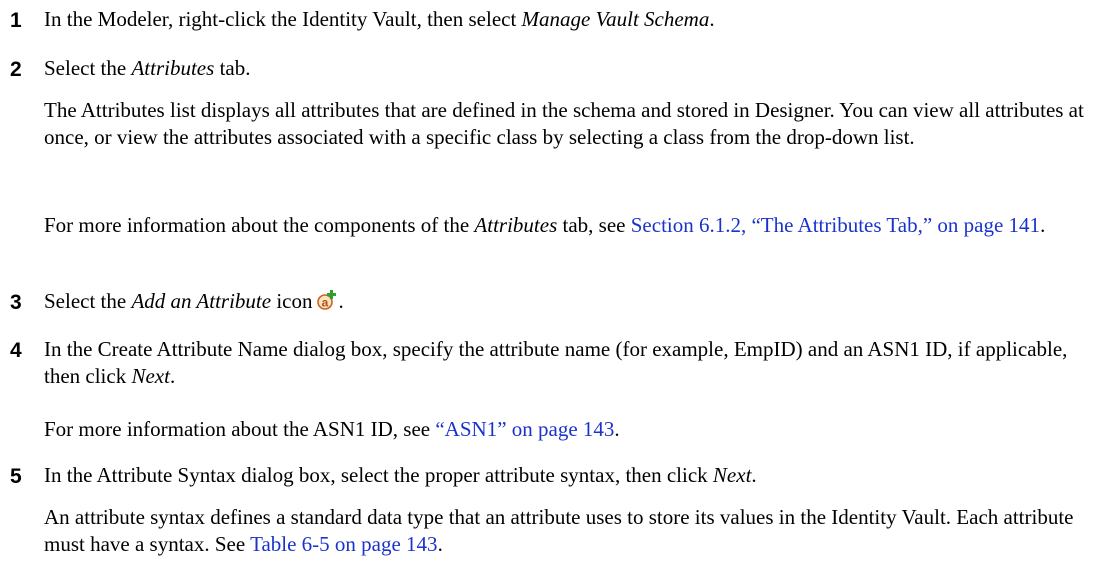 The image size is (1106, 561). Describe the element at coordinates (732, 475) in the screenshot. I see `step-5-button-name: Next` at that location.